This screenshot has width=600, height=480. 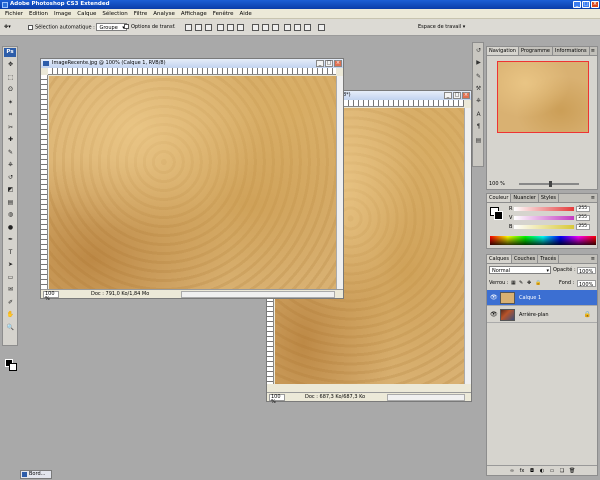 I want to click on new-layer-icon: ❏, so click(x=562, y=471).